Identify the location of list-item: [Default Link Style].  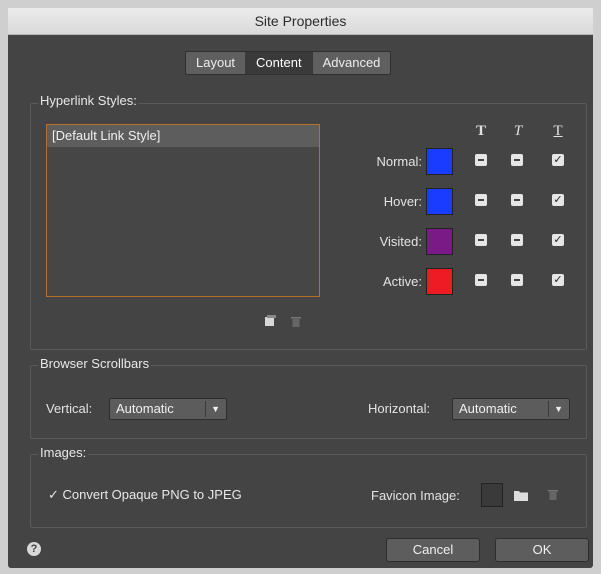
(183, 136).